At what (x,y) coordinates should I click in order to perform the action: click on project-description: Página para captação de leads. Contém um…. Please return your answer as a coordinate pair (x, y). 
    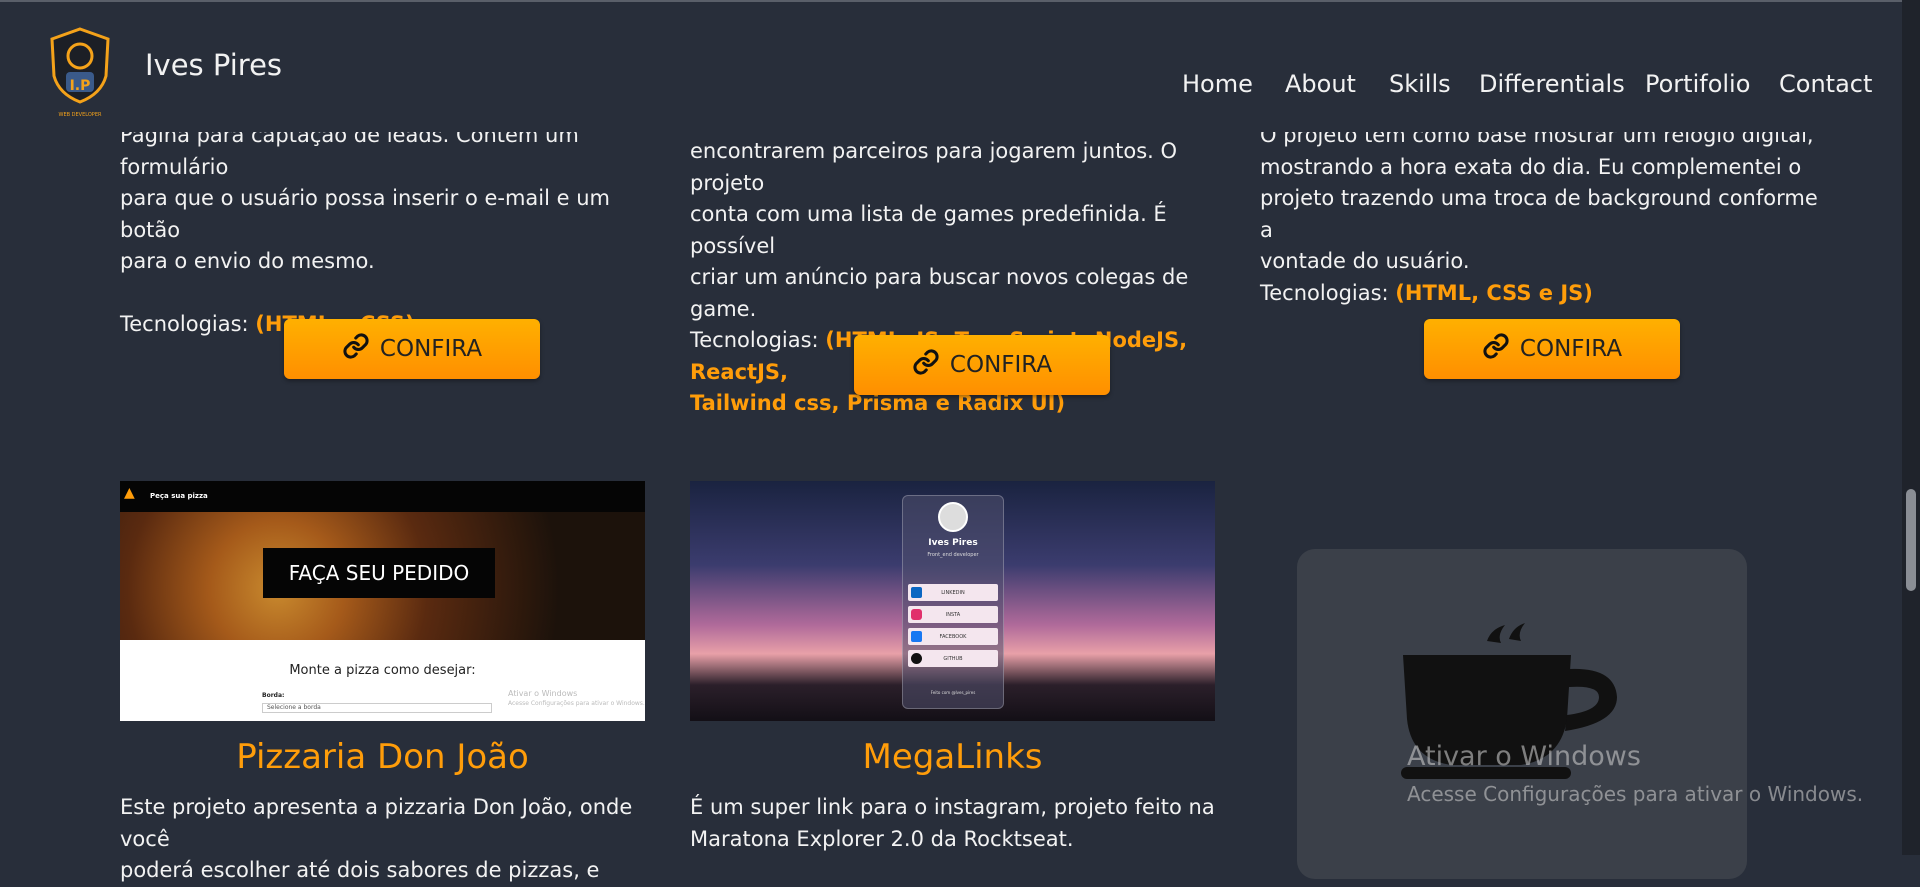
    Looking at the image, I should click on (365, 229).